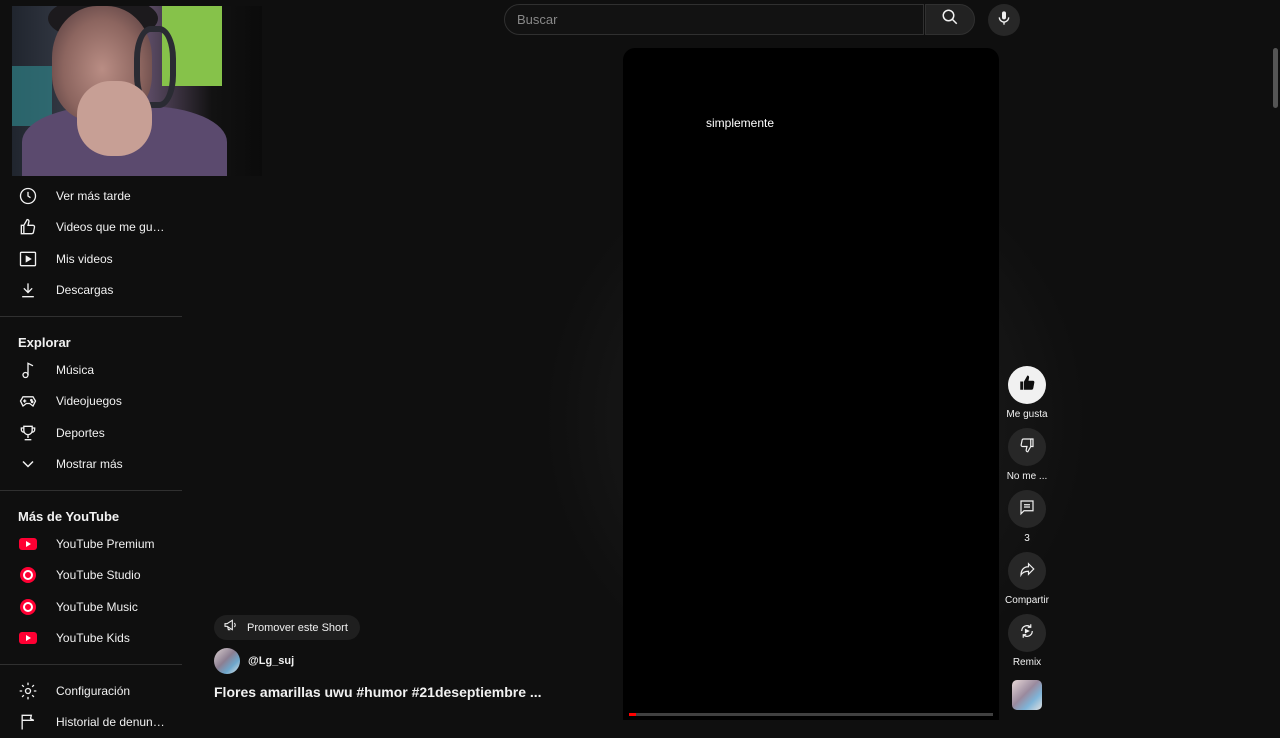 The image size is (1280, 738). Describe the element at coordinates (28, 433) in the screenshot. I see `trophy-icon` at that location.